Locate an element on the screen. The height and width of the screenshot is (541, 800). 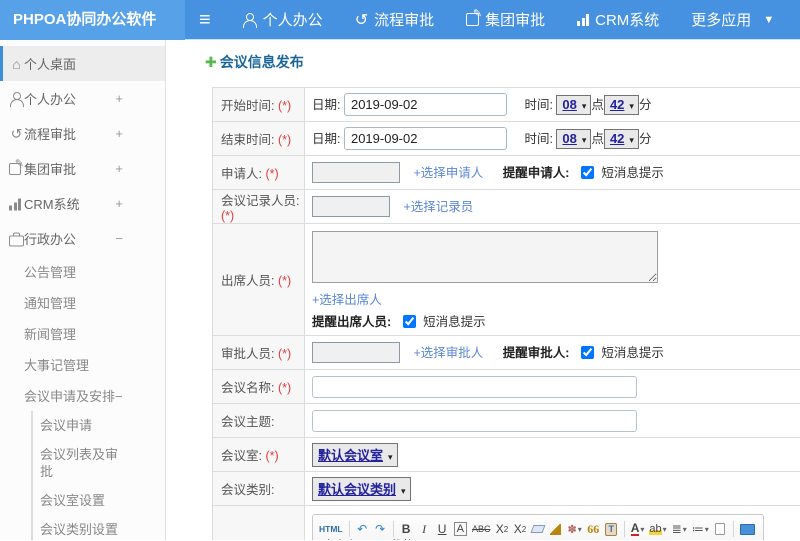
hour-suffix: 点 is located at coordinates (597, 139).